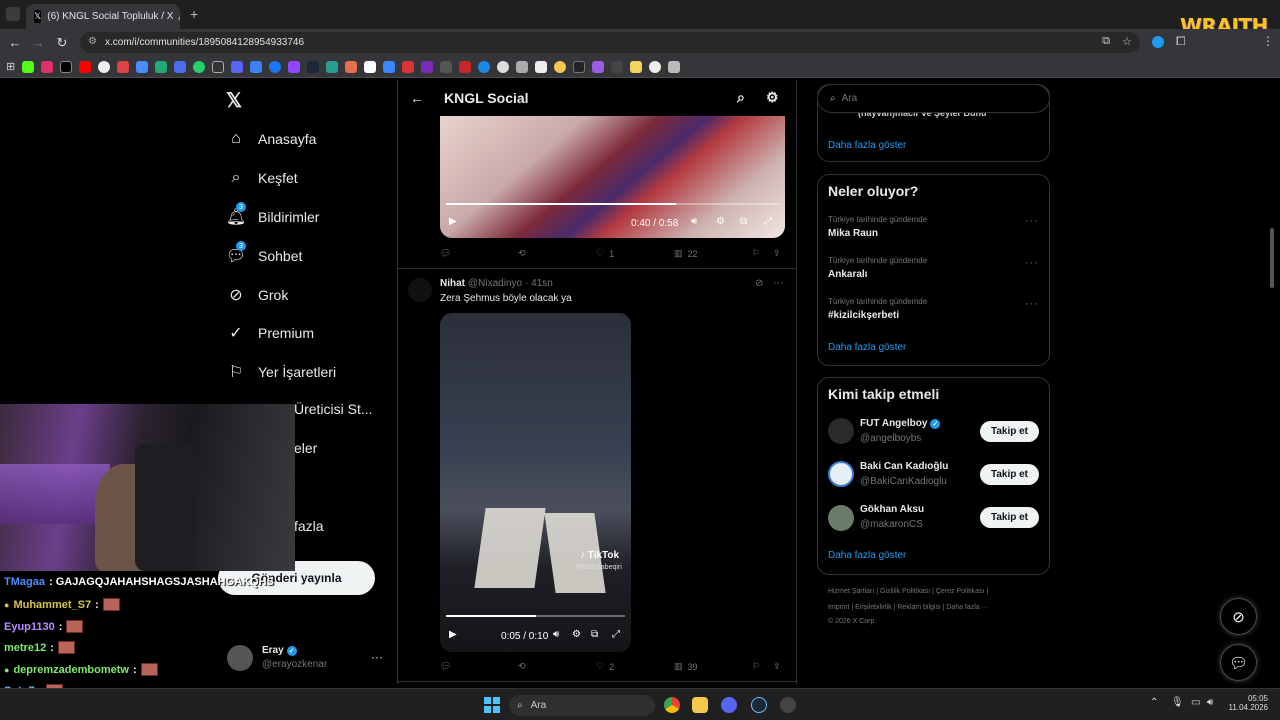 The height and width of the screenshot is (720, 1280). Describe the element at coordinates (1238, 662) in the screenshot. I see `messages-fab-button: 💬︎` at that location.